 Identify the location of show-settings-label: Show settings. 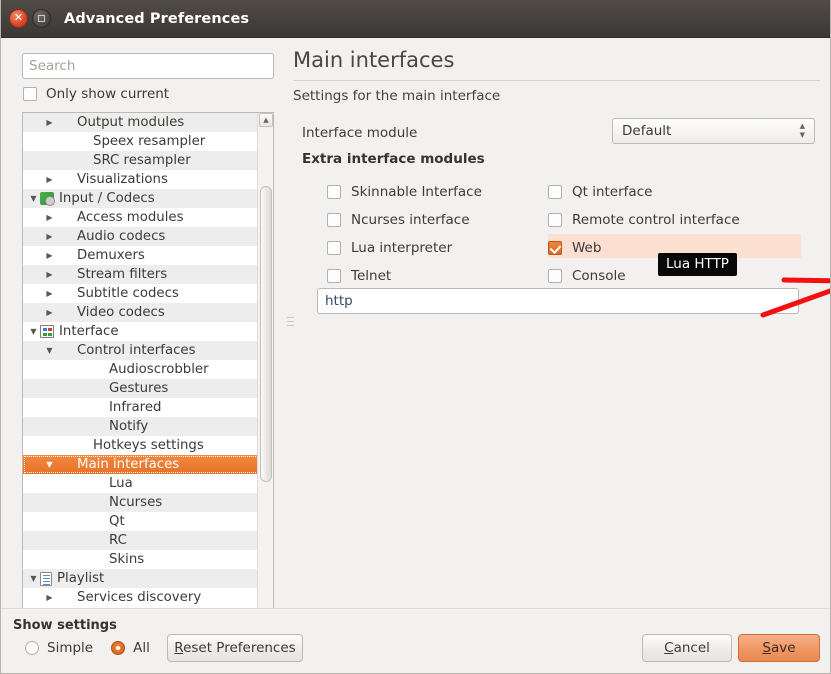
(65, 625).